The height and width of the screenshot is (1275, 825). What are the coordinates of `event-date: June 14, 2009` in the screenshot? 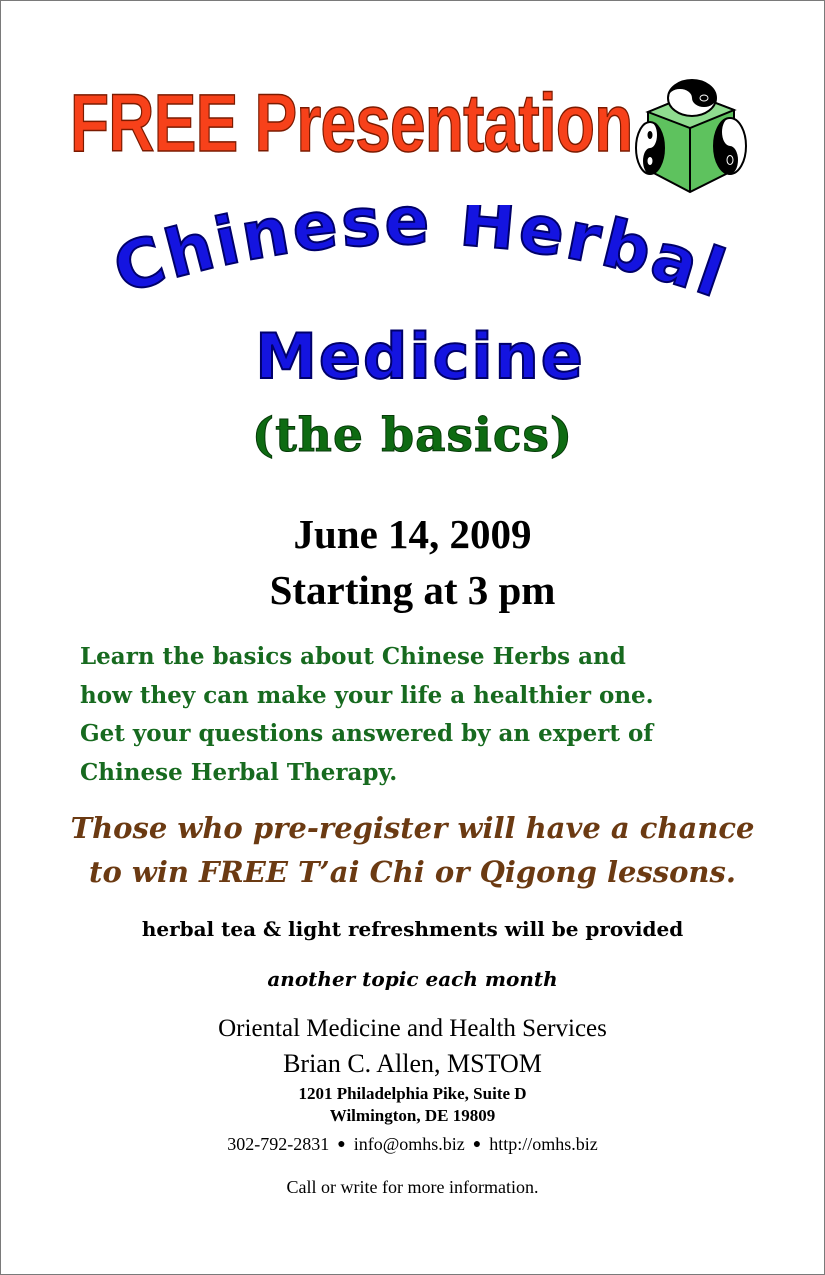 It's located at (412, 534).